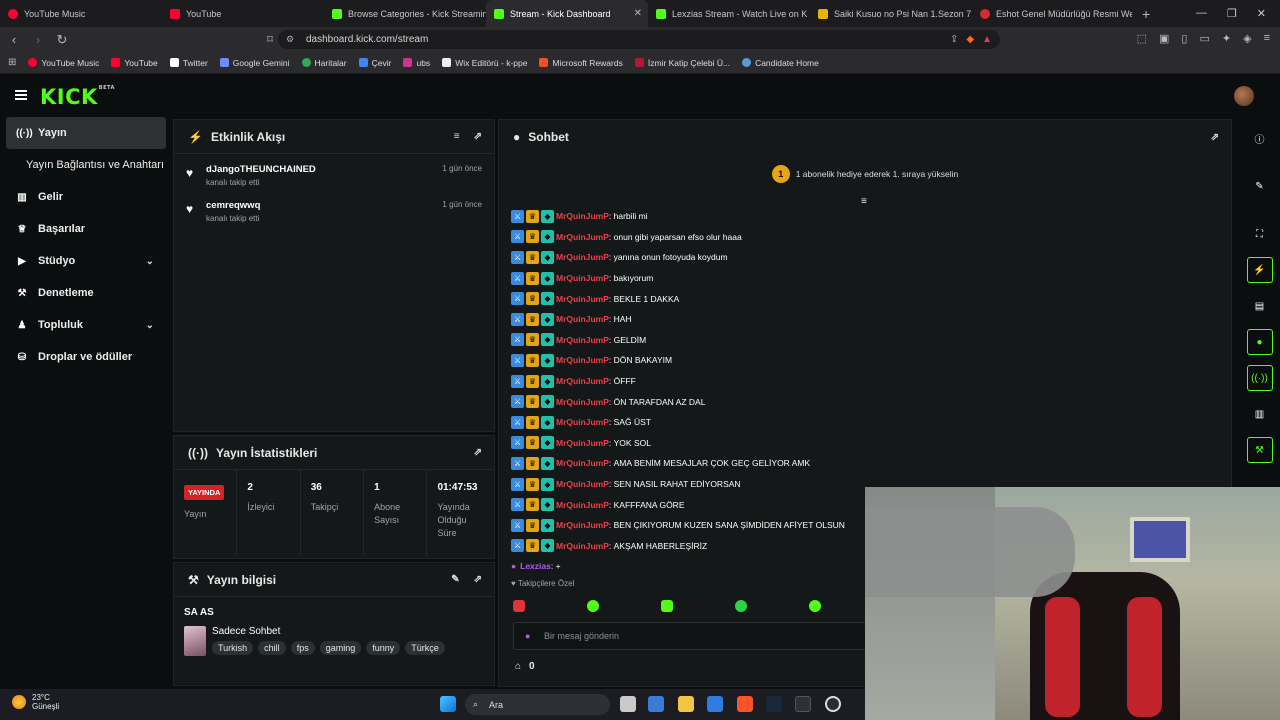 This screenshot has width=1280, height=720. I want to click on sidebar-item-droplar: ⛁ Droplar ve ödüller, so click(86, 357).